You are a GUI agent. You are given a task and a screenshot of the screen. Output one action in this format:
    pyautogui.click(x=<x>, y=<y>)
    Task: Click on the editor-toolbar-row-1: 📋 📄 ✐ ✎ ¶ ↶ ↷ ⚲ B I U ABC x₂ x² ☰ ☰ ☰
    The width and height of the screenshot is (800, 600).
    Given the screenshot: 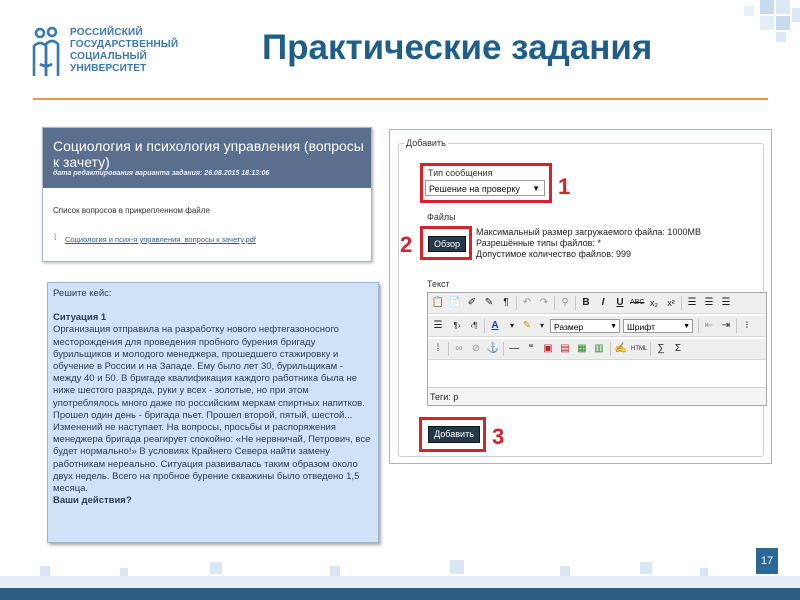 What is the action you would take?
    pyautogui.click(x=597, y=303)
    